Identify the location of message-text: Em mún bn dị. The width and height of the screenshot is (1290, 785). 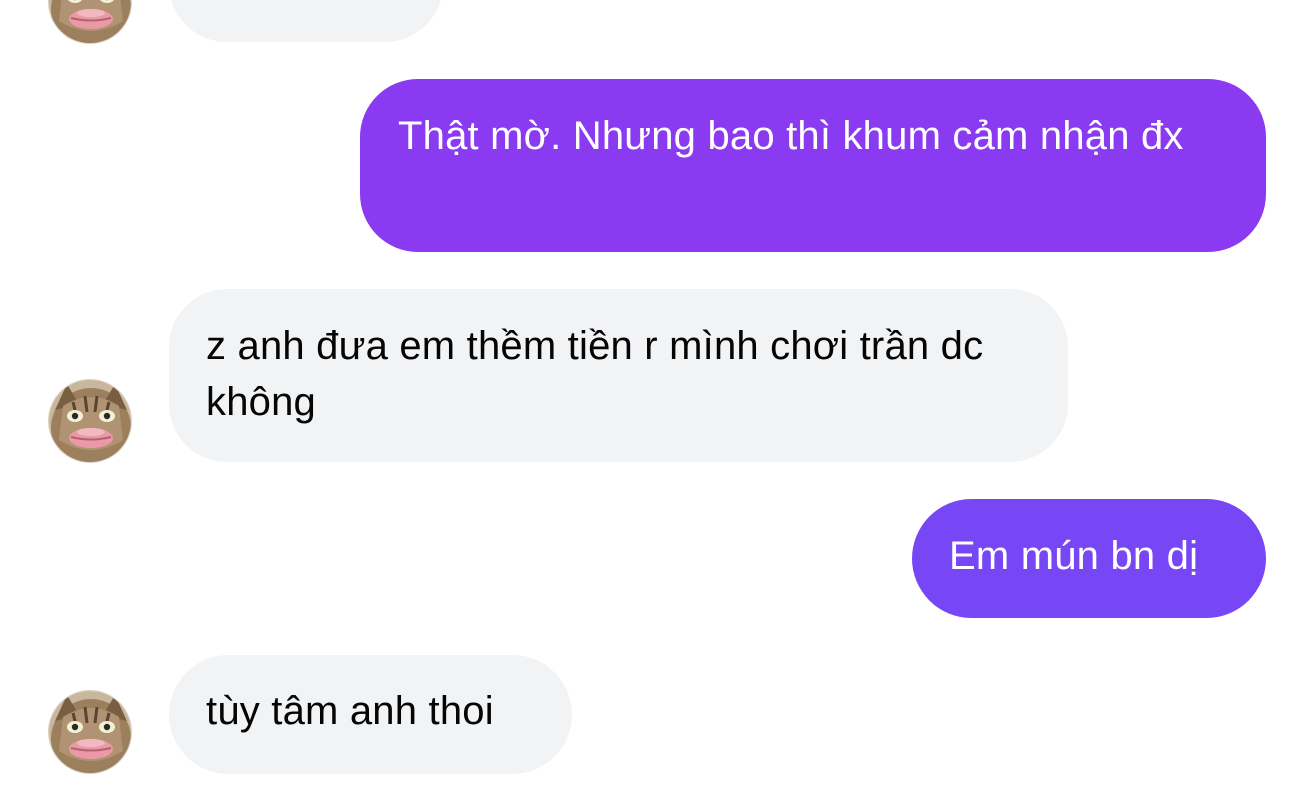
(1074, 556).